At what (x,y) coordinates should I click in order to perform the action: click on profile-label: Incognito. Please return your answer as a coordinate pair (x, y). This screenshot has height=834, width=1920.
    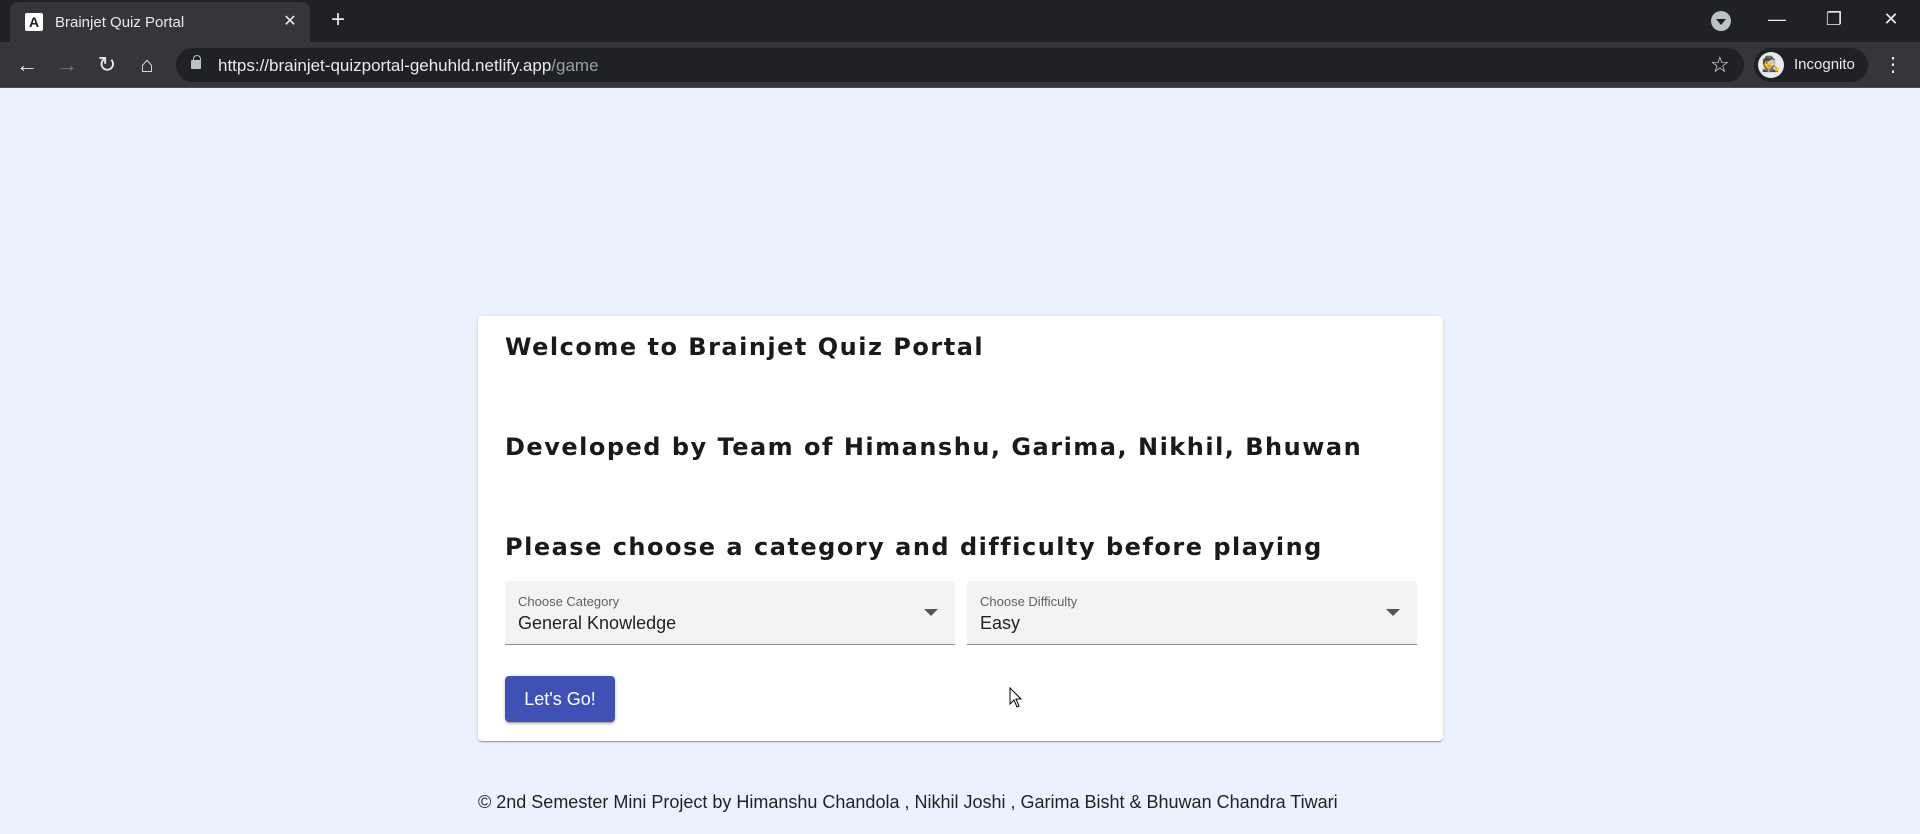
    Looking at the image, I should click on (1824, 64).